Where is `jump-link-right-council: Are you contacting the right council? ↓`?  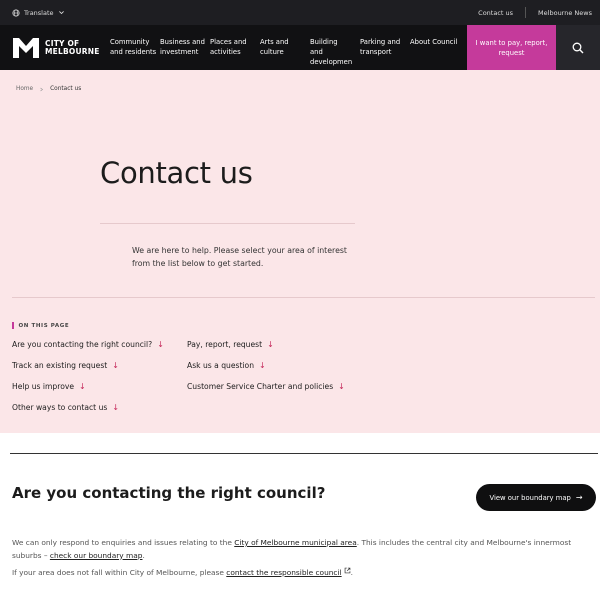
jump-link-right-council: Are you contacting the right council? ↓ is located at coordinates (88, 344).